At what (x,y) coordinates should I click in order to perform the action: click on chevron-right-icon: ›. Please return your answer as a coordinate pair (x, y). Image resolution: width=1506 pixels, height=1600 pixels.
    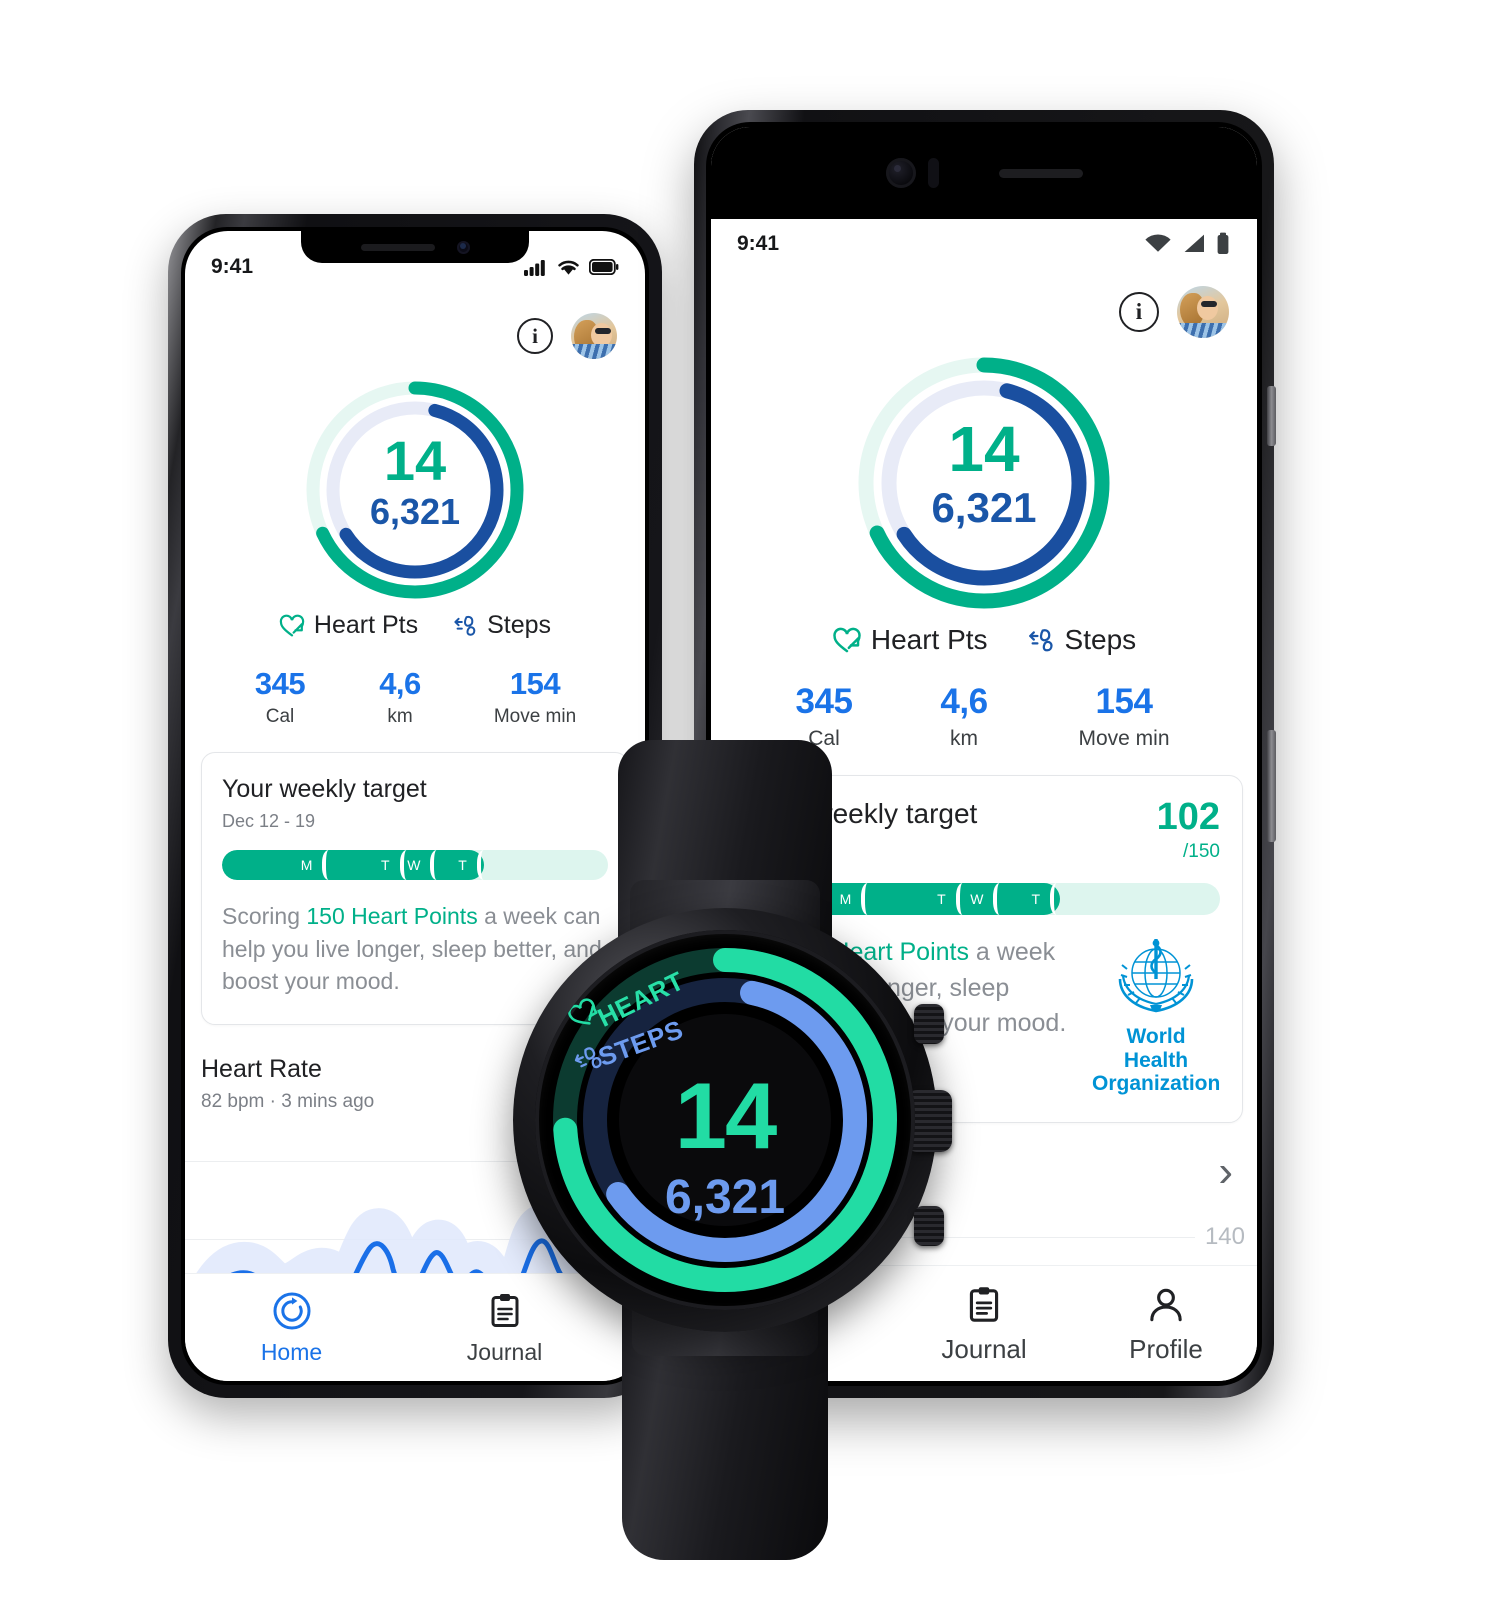
    Looking at the image, I should click on (1225, 1171).